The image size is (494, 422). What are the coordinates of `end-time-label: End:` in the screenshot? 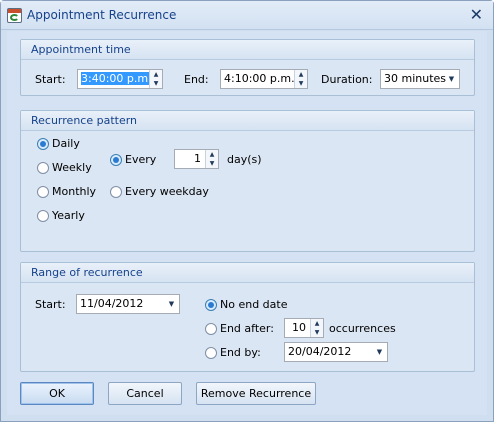 It's located at (196, 79).